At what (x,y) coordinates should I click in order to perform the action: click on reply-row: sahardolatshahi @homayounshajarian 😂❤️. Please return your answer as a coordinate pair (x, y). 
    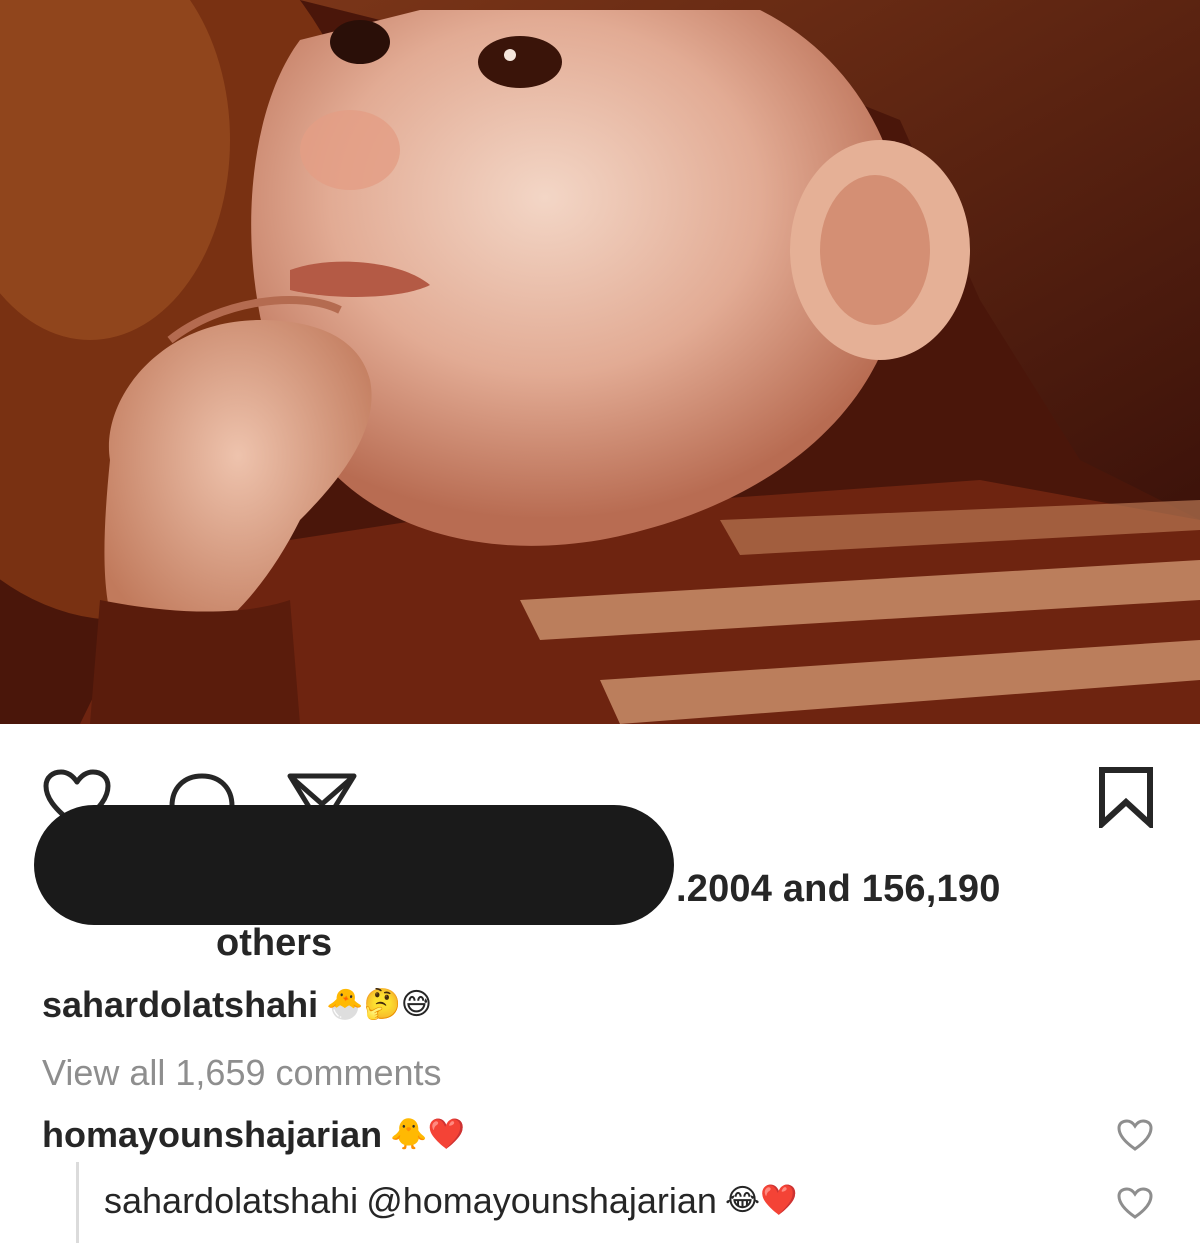
    Looking at the image, I should click on (450, 1201).